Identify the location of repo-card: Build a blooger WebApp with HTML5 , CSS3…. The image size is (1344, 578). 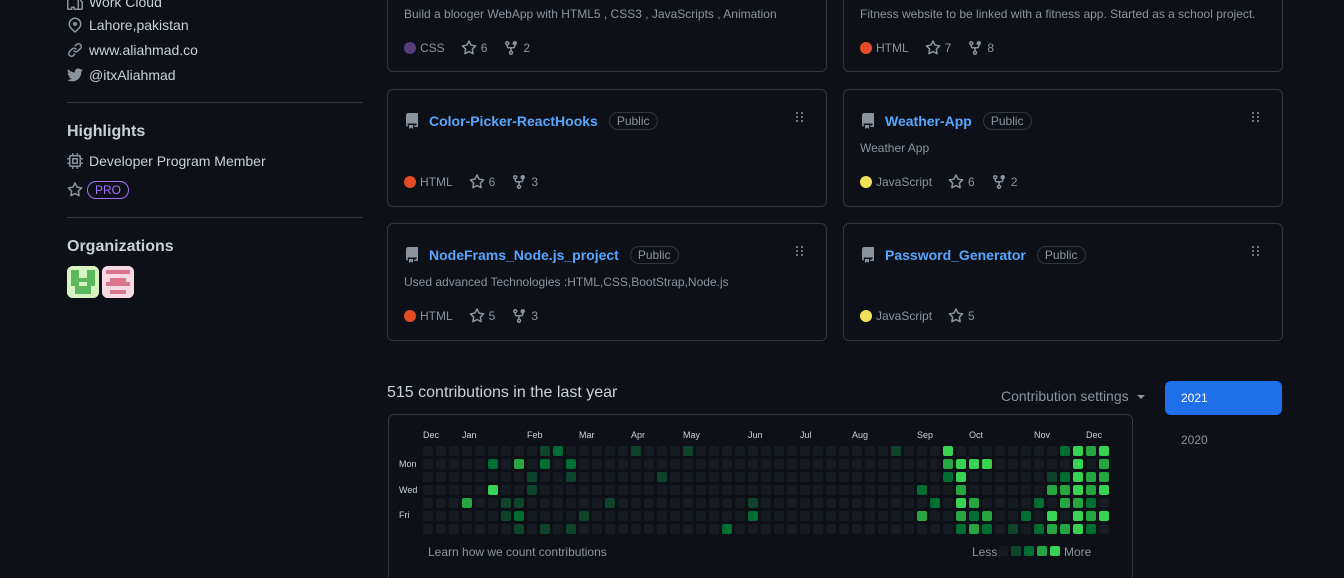
(607, 36).